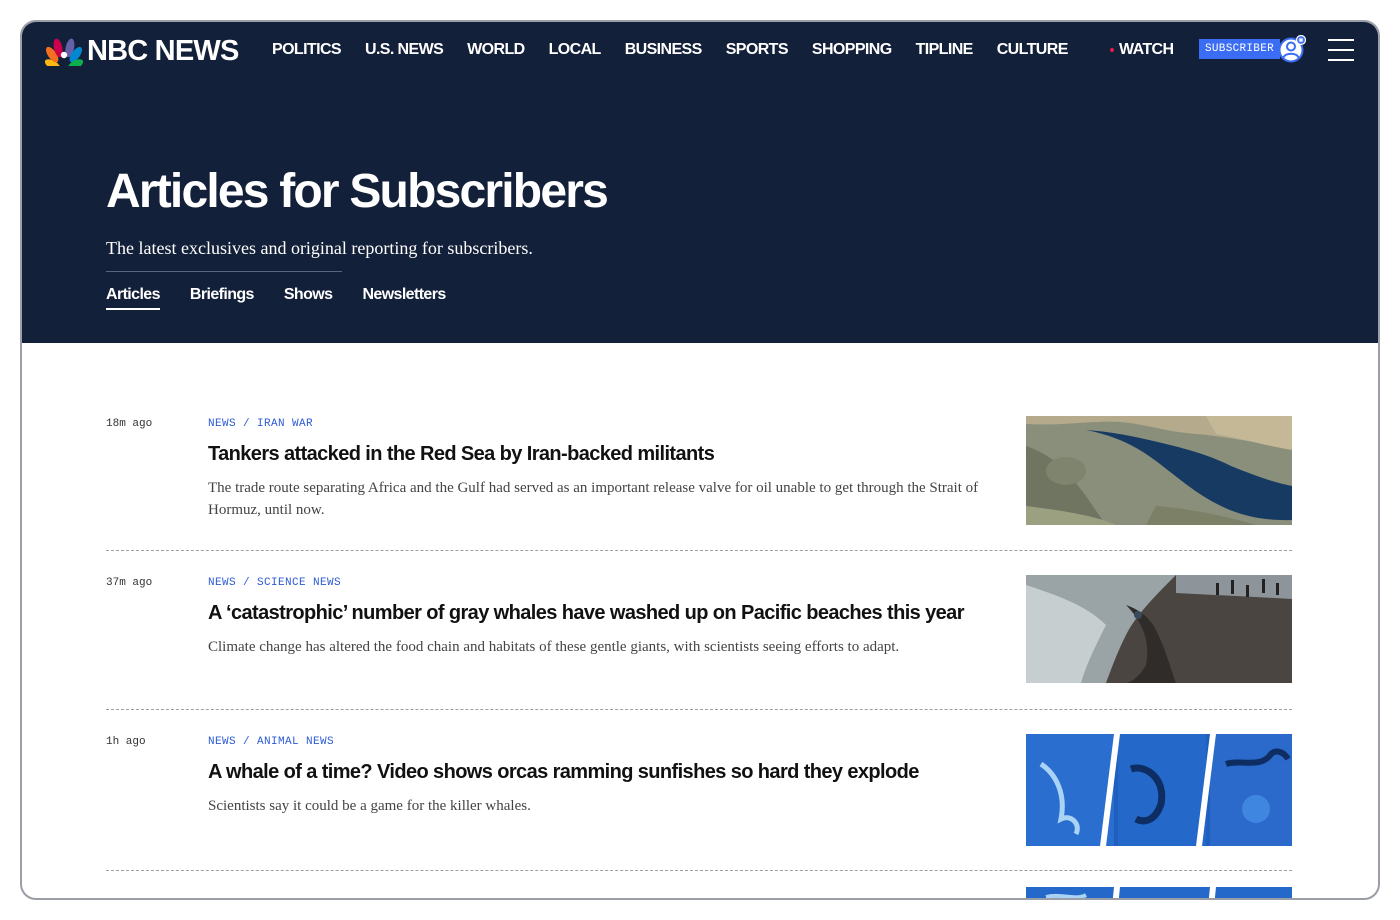  Describe the element at coordinates (271, 742) in the screenshot. I see `article-section-link: NEWS / ANIMAL NEWS` at that location.